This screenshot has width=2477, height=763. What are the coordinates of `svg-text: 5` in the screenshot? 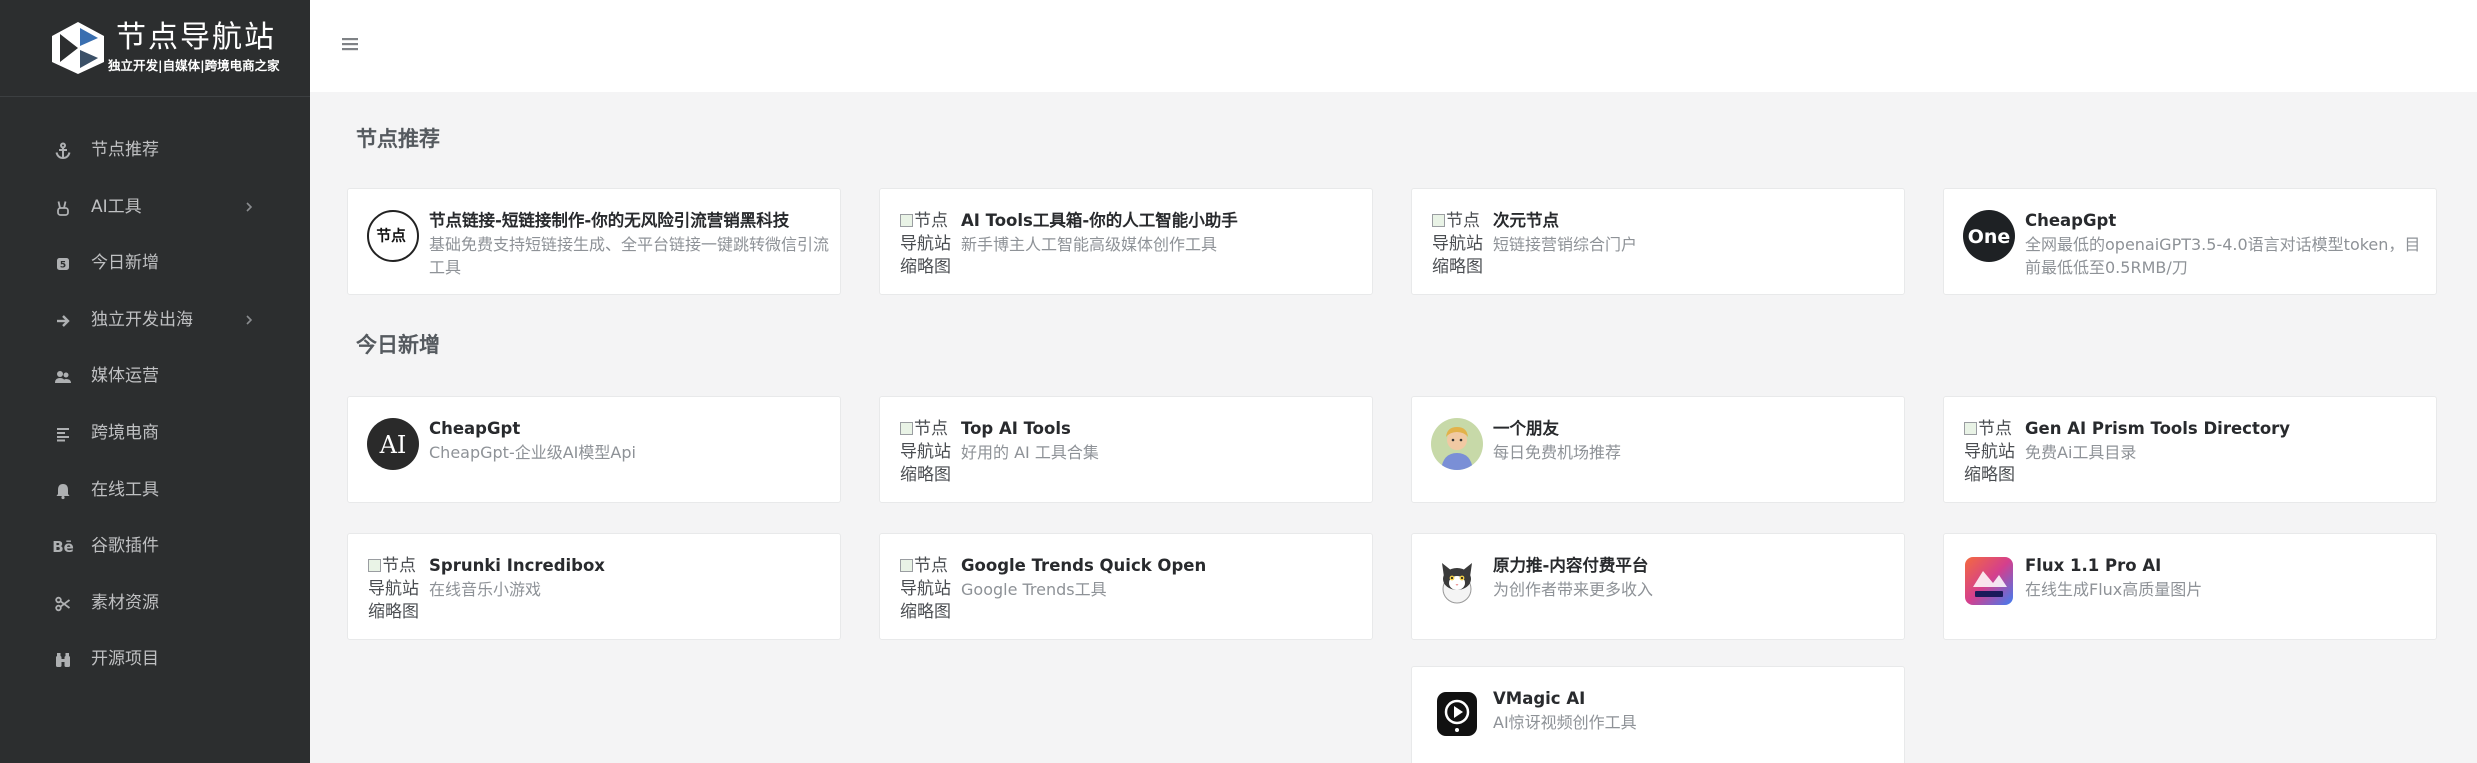 It's located at (63, 266).